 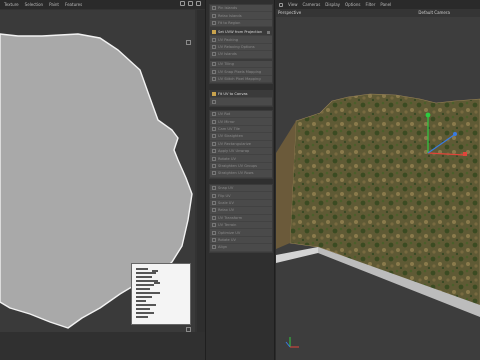 I want to click on menu-features: Features, so click(x=73, y=4).